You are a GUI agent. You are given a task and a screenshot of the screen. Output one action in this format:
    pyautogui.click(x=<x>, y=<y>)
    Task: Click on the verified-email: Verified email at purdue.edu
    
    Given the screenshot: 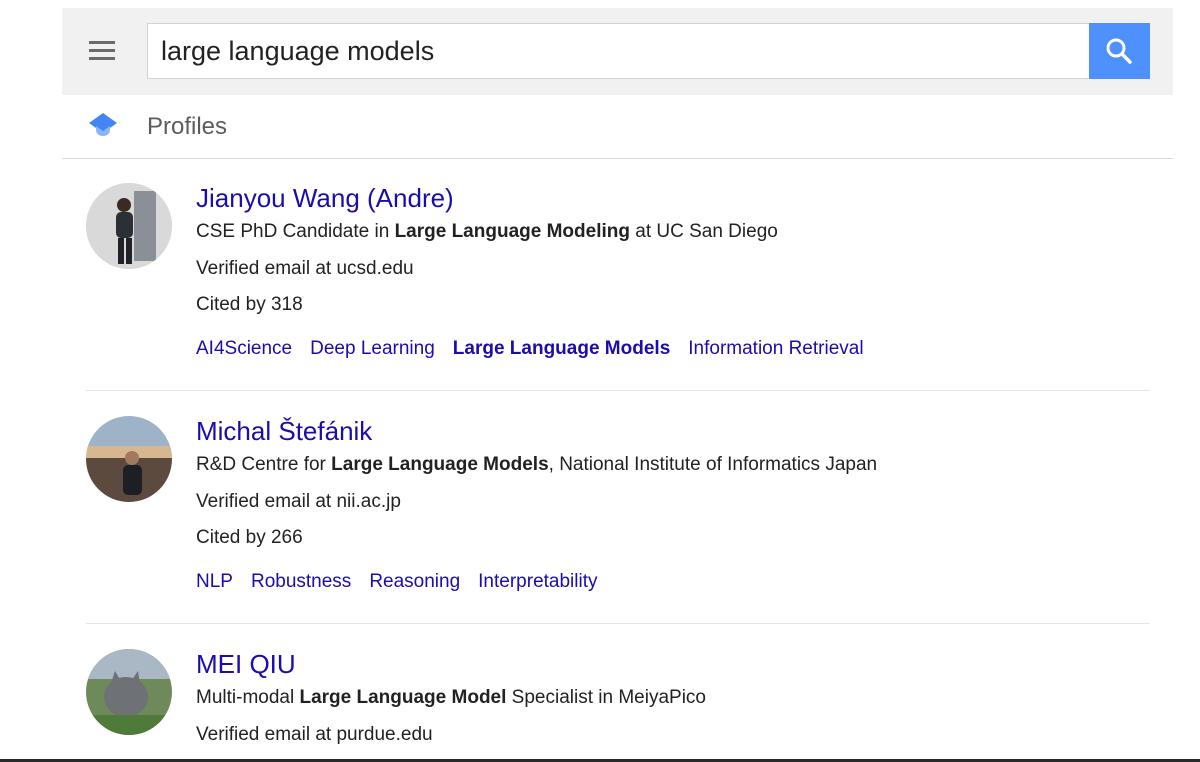 What is the action you would take?
    pyautogui.click(x=314, y=734)
    